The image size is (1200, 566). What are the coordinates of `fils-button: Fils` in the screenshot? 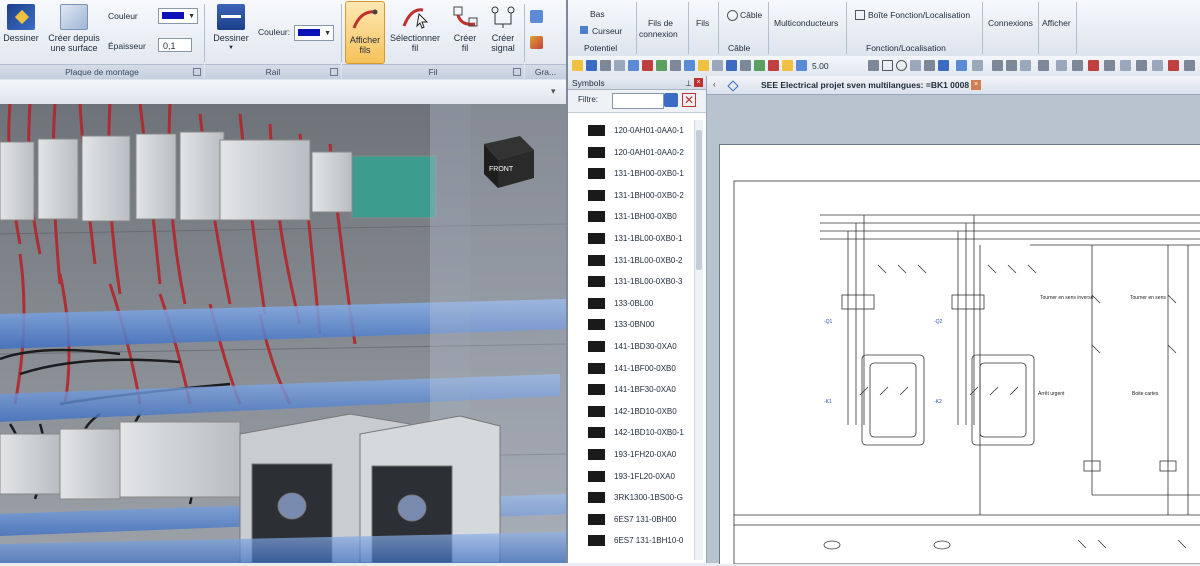 It's located at (702, 23).